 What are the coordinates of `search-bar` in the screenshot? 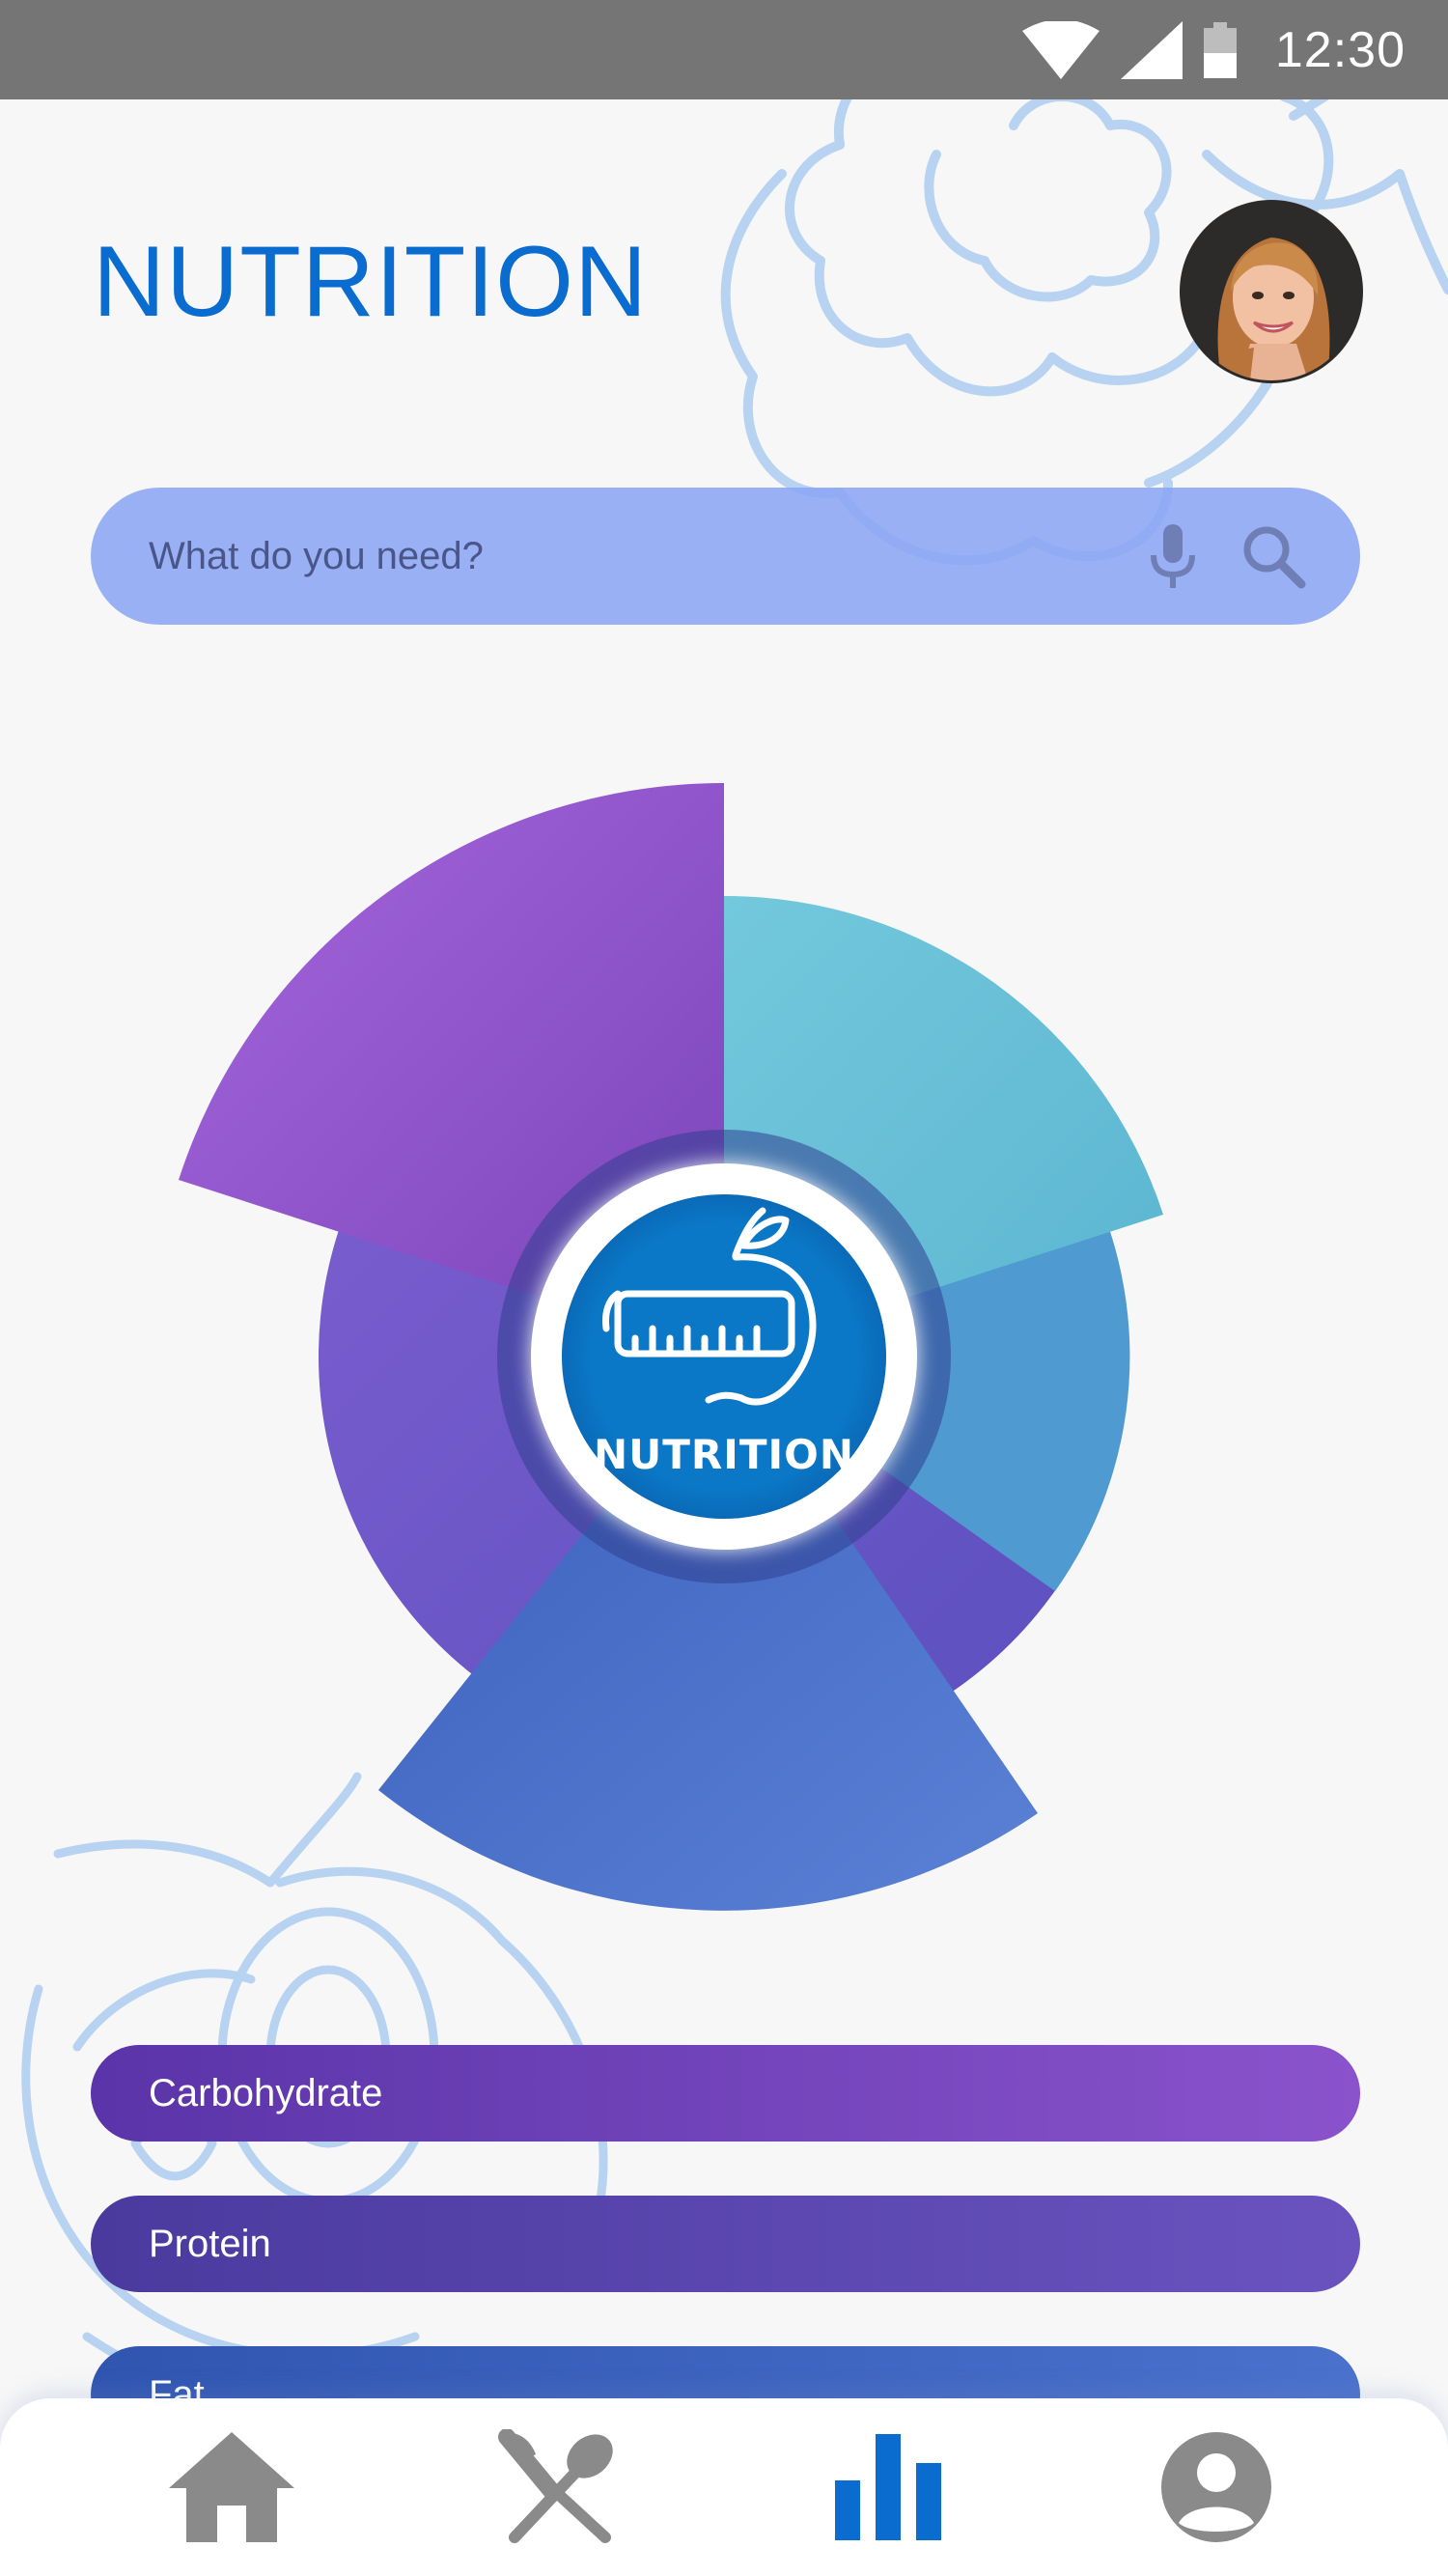 It's located at (725, 556).